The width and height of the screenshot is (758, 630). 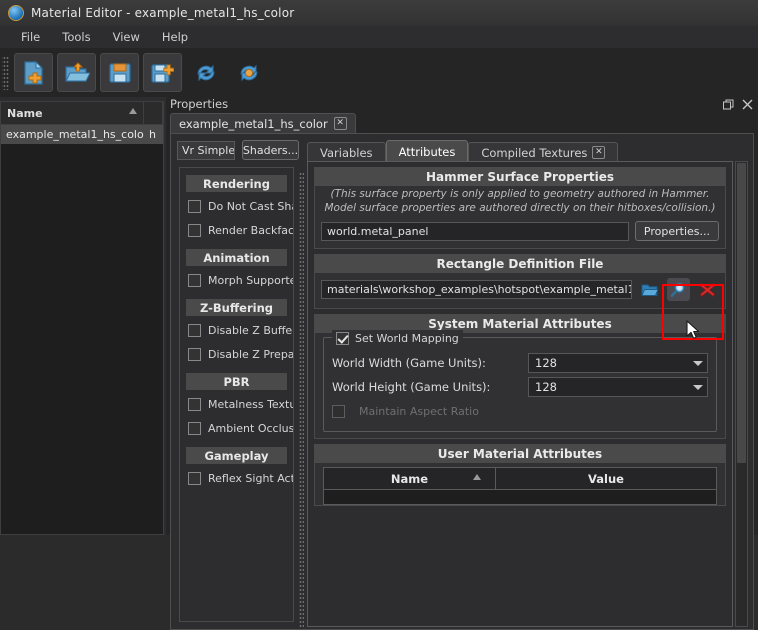 I want to click on column-header-value: Value, so click(x=606, y=478).